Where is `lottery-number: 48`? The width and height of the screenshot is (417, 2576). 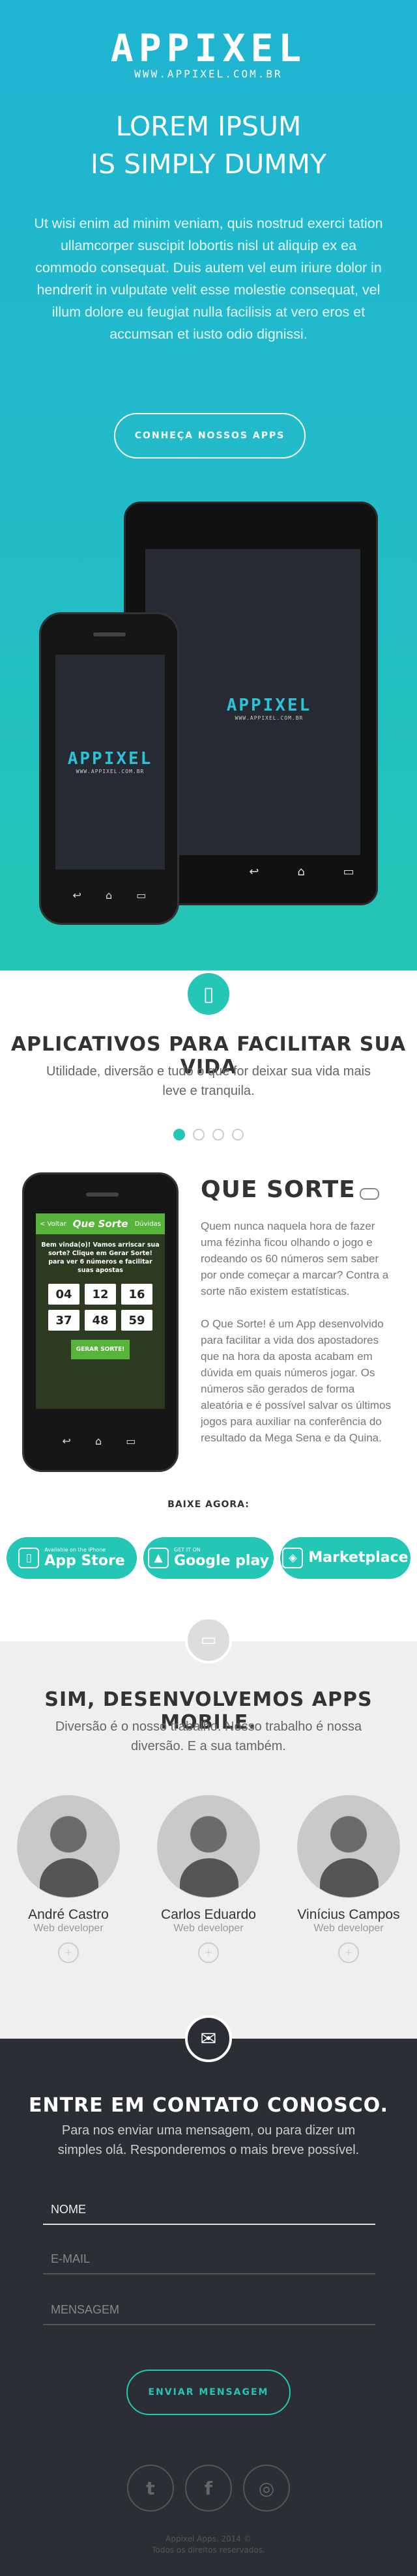
lottery-number: 48 is located at coordinates (101, 1320).